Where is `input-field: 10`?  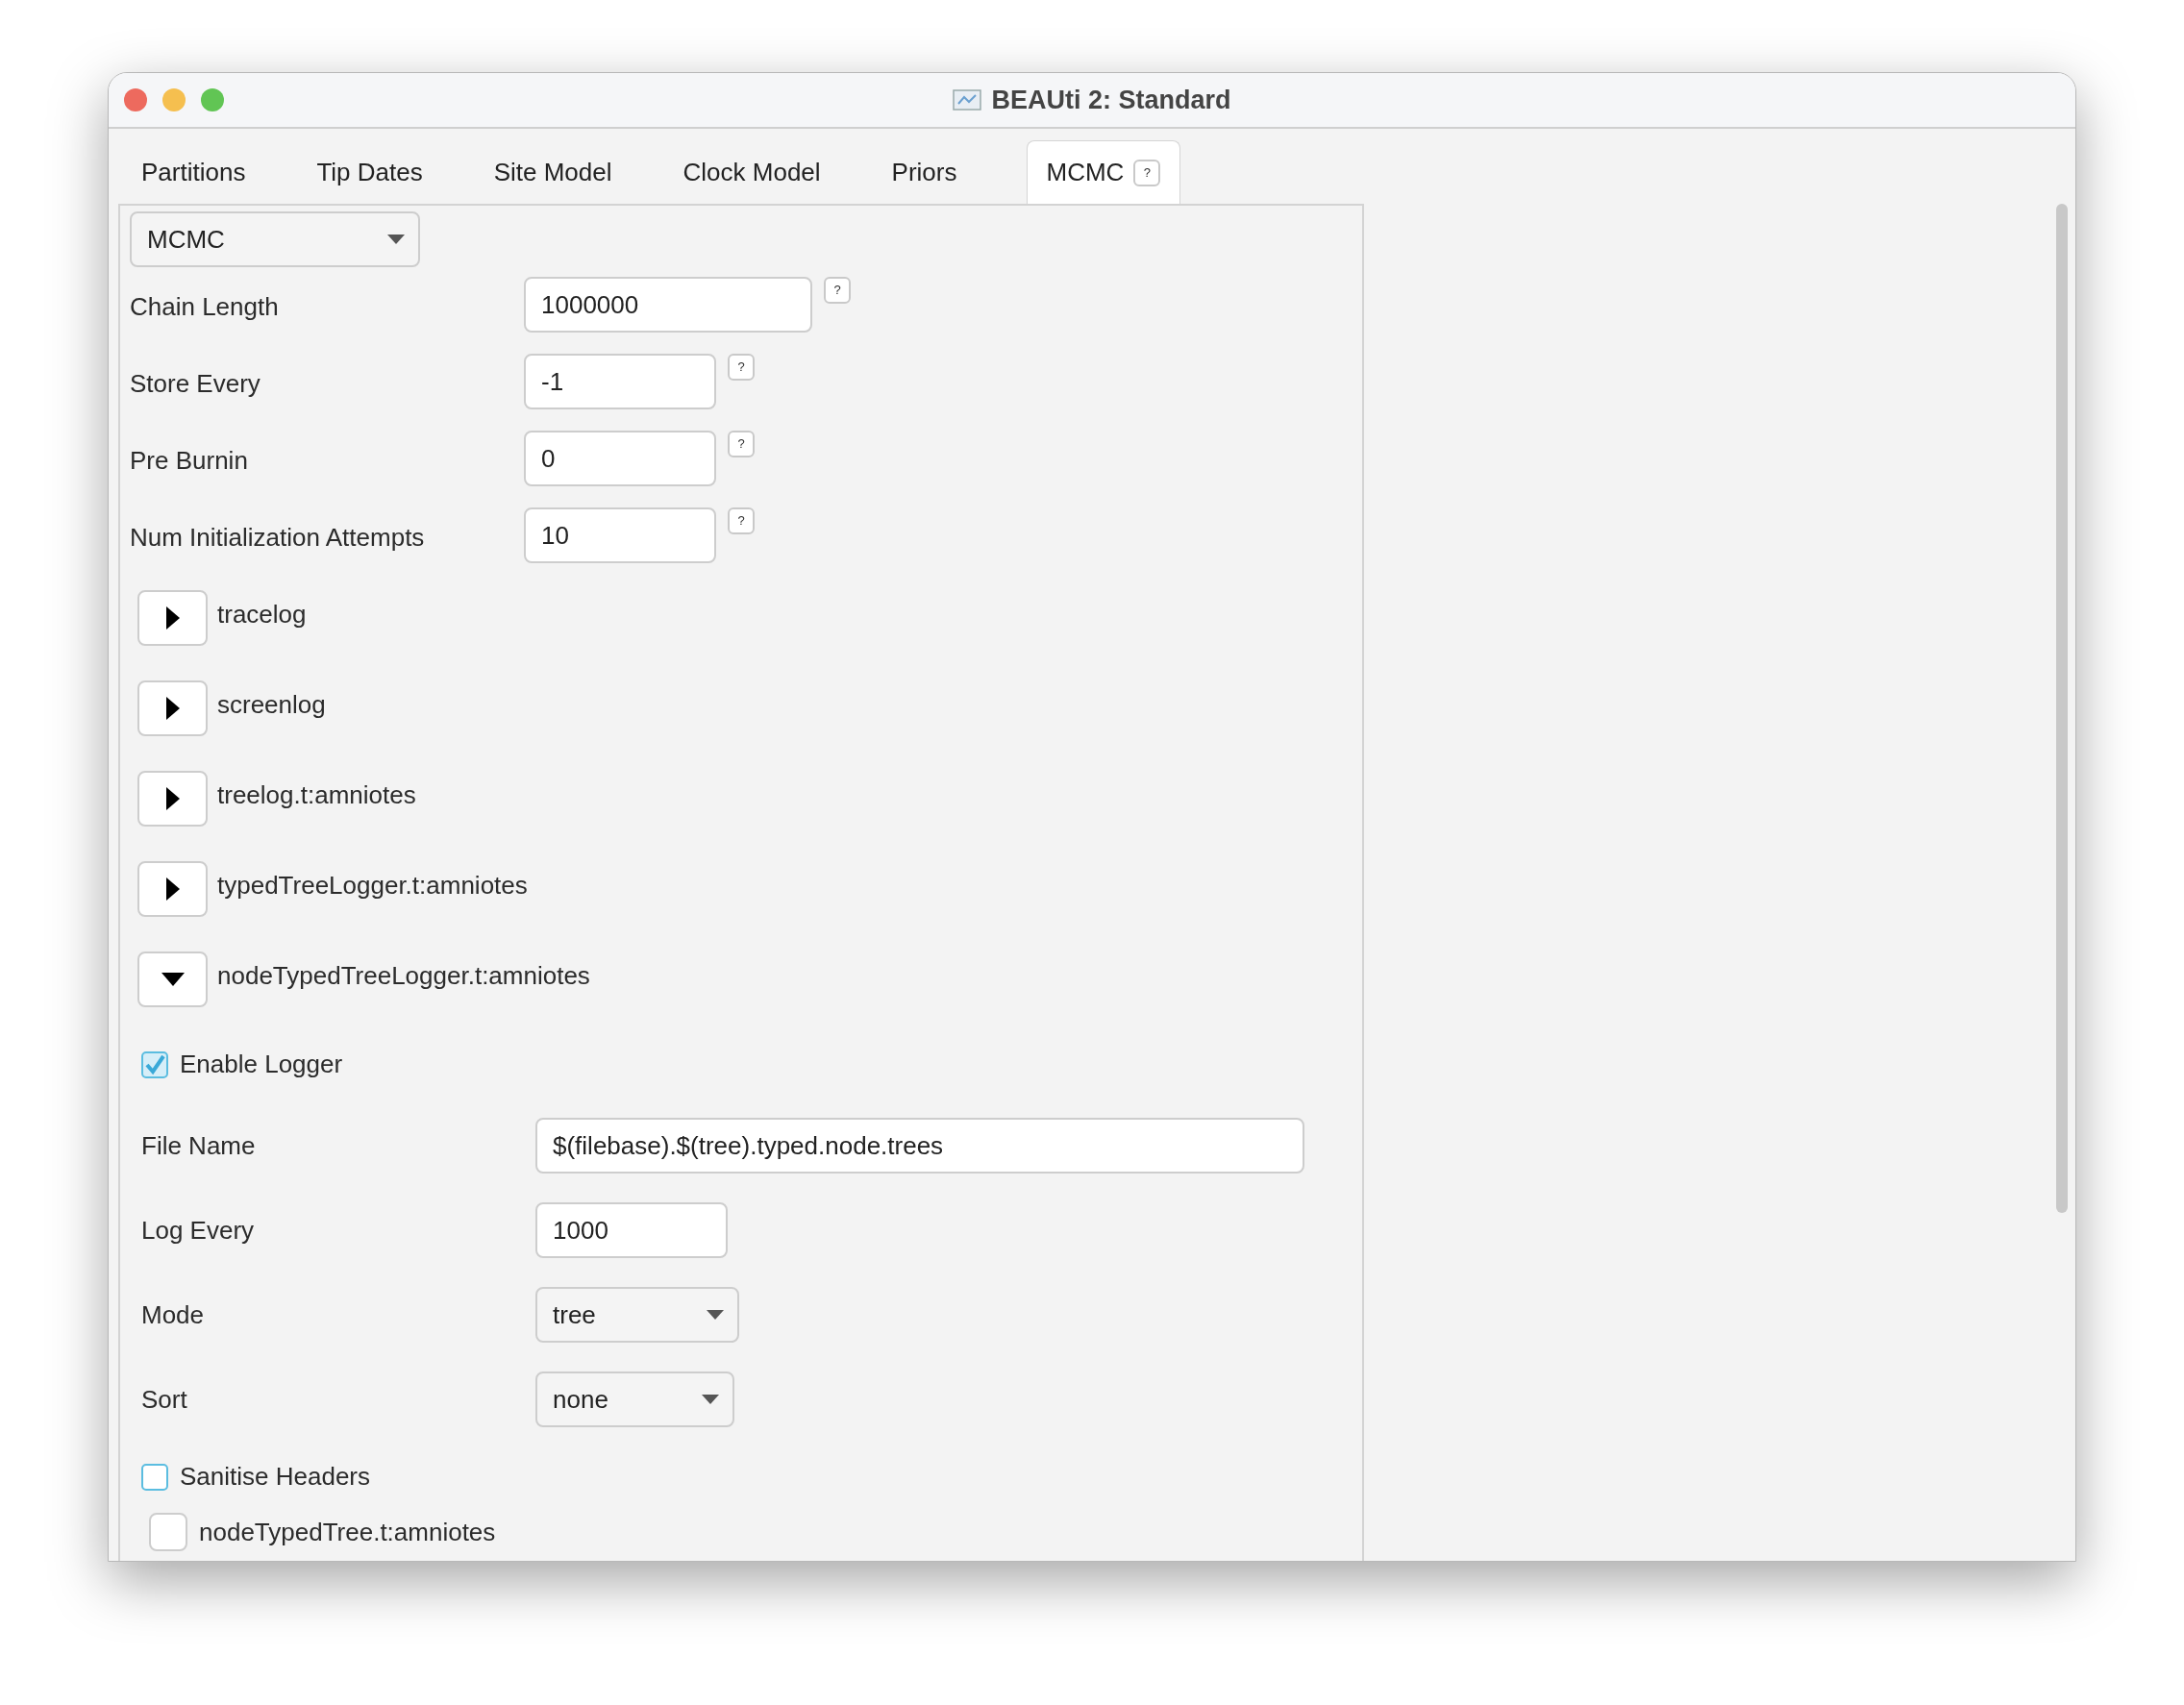 input-field: 10 is located at coordinates (620, 535).